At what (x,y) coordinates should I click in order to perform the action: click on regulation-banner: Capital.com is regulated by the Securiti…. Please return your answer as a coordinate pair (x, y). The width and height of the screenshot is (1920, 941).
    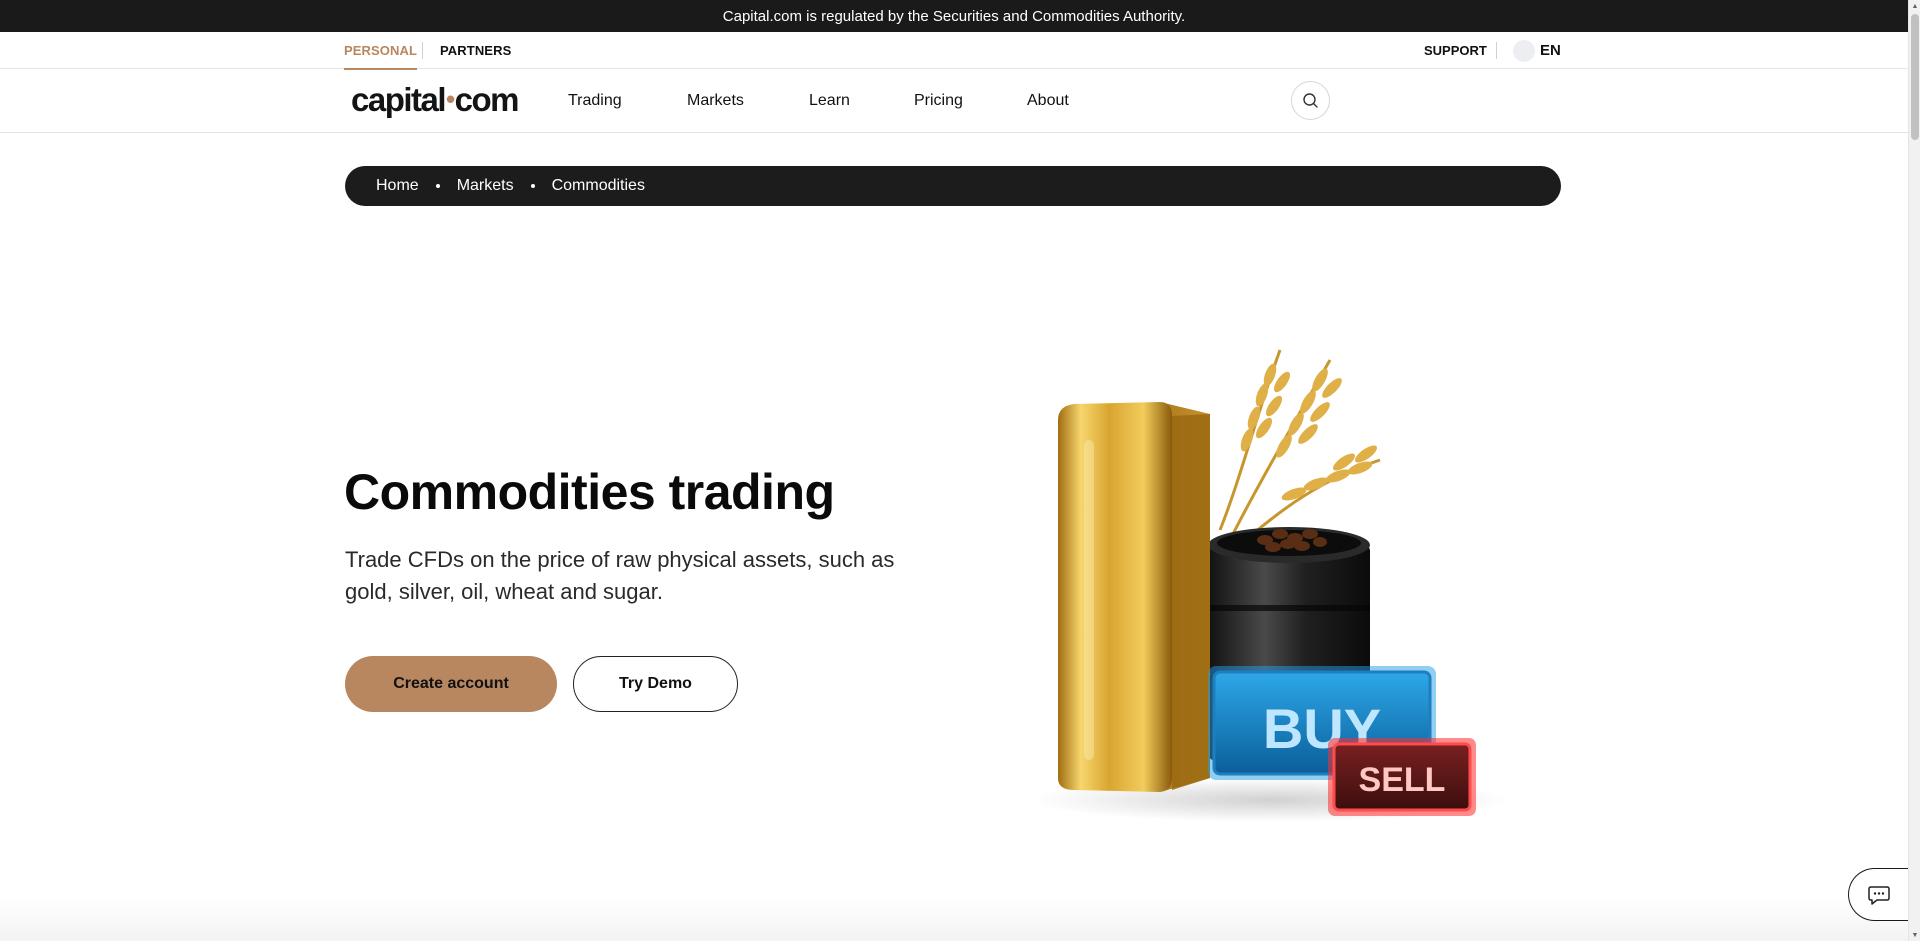
    Looking at the image, I should click on (954, 16).